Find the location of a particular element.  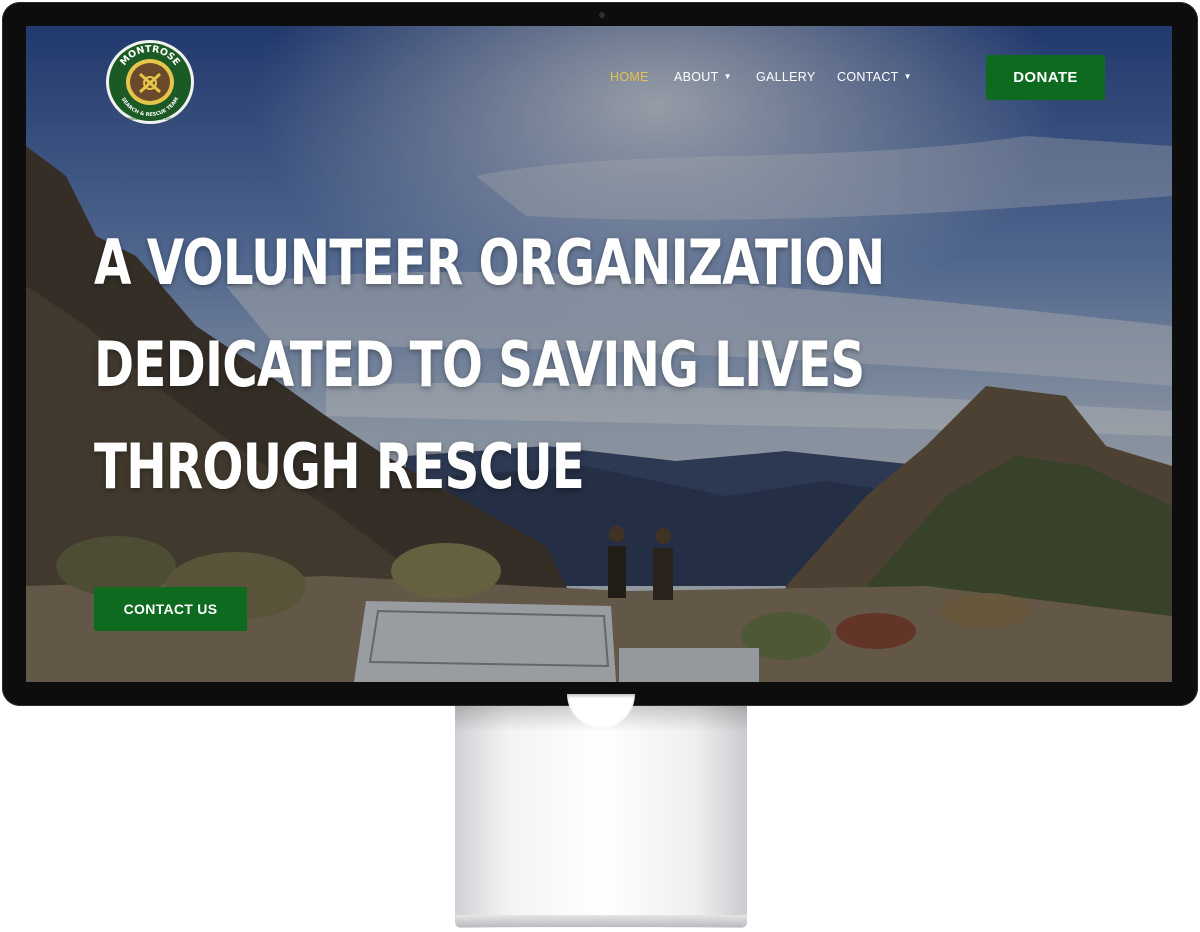

nav-home-label: HOME is located at coordinates (629, 77).